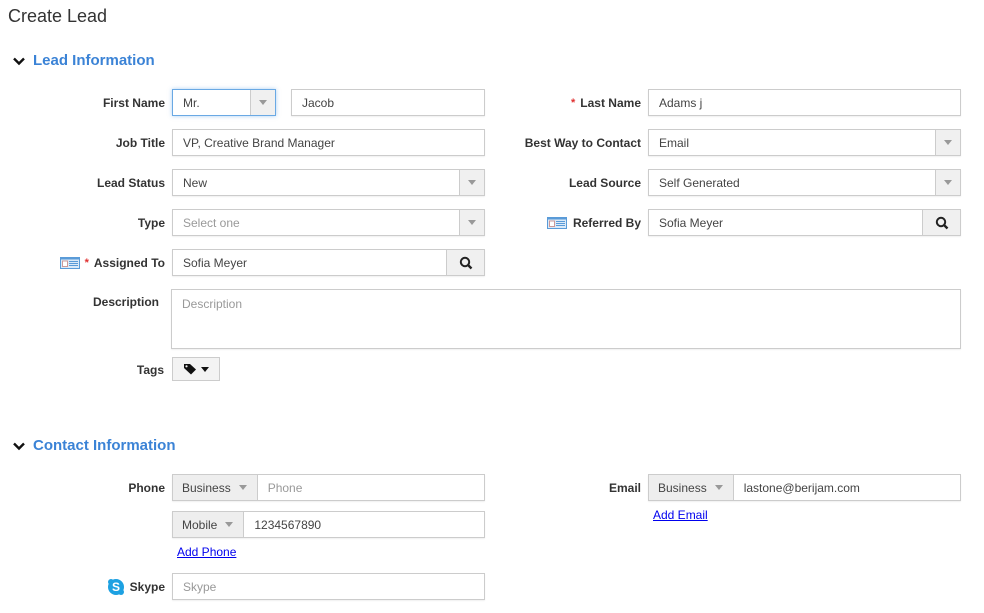  Describe the element at coordinates (200, 524) in the screenshot. I see `phone-type-value: Mobile` at that location.